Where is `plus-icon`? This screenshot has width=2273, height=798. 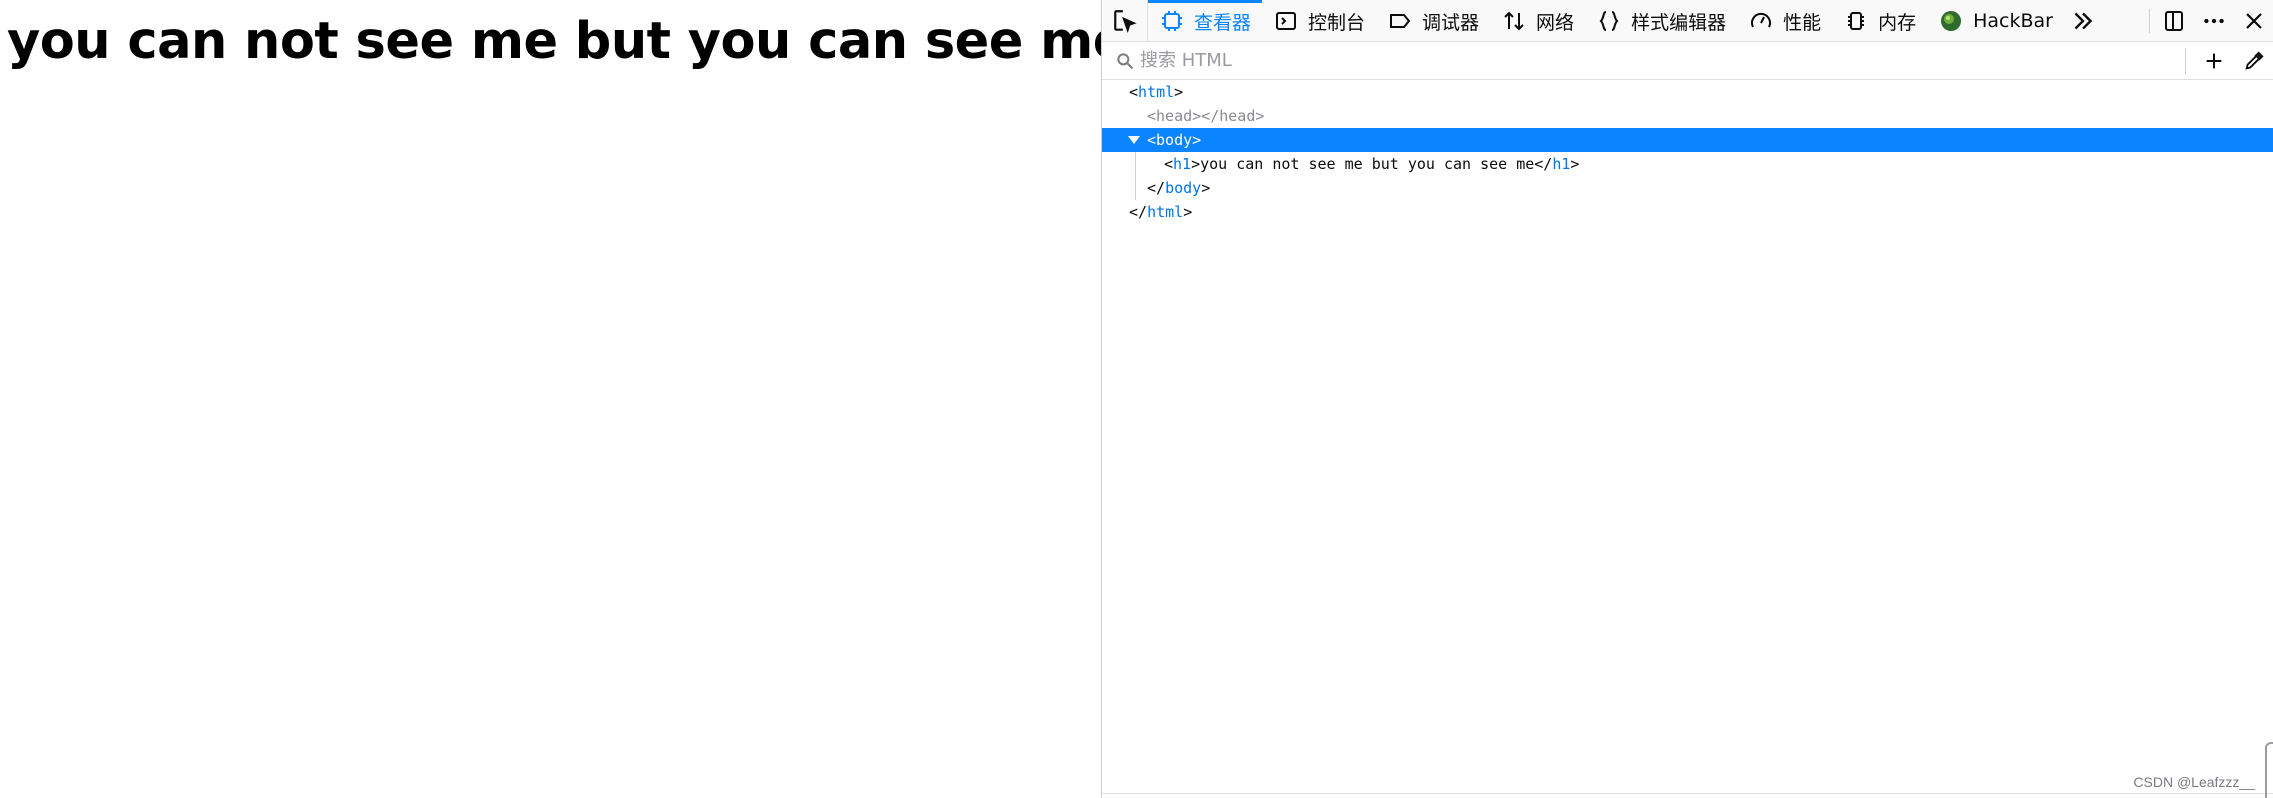 plus-icon is located at coordinates (2214, 61).